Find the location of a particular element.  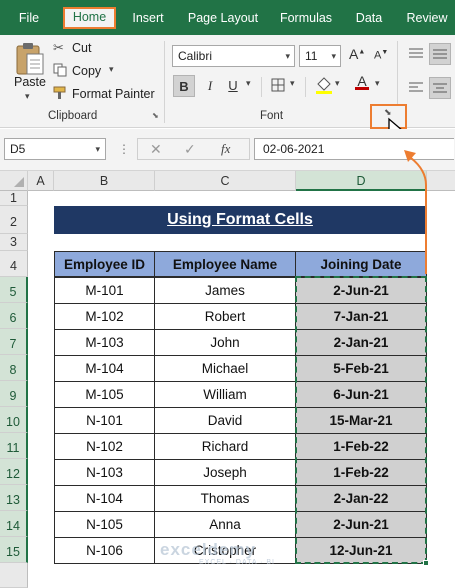

insert-function-button: fx is located at coordinates (225, 149).